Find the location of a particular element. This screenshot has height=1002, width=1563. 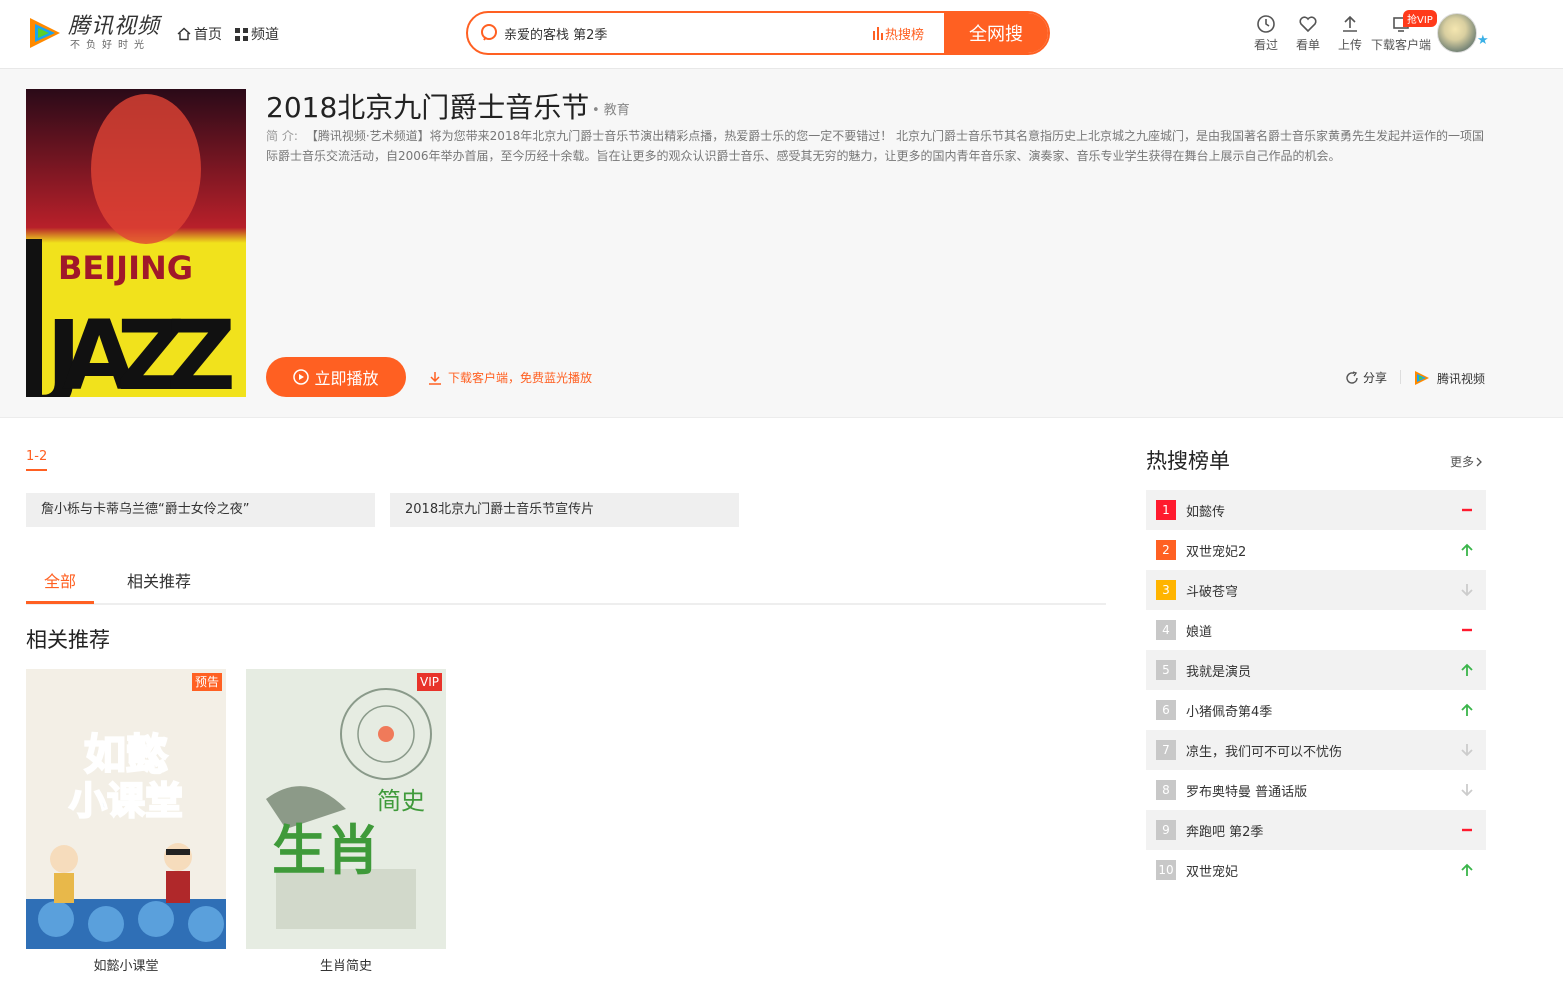

hot-list-item: 10 双世宠妃 is located at coordinates (1316, 870).